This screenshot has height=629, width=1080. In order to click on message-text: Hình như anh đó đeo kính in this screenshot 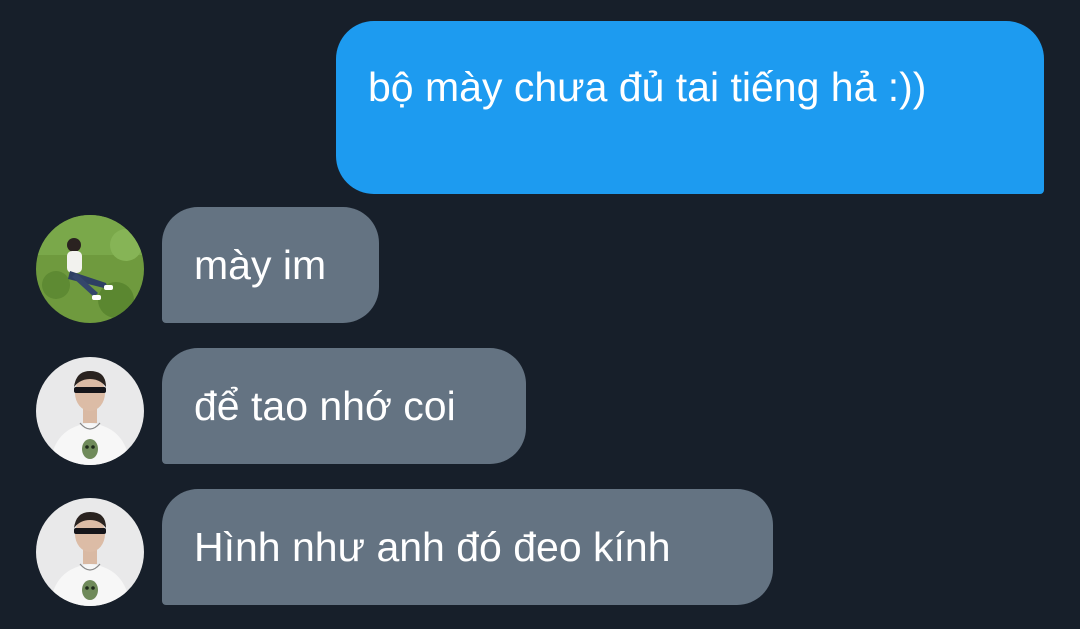, I will do `click(432, 547)`.